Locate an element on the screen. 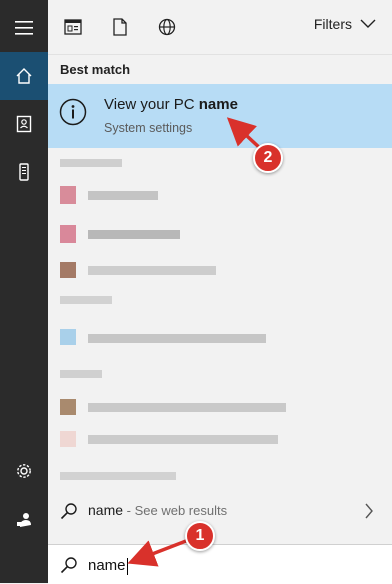  chevron-down-icon is located at coordinates (368, 23).